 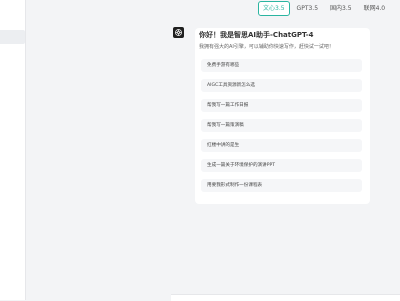 What do you see at coordinates (281, 165) in the screenshot?
I see `suggestion-item: 生成一篇关于环境保护的演讲PPT` at bounding box center [281, 165].